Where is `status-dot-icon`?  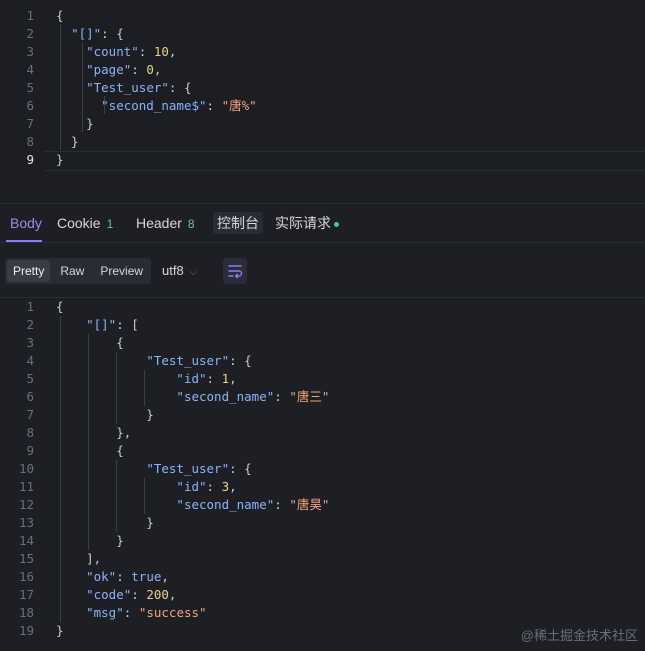 status-dot-icon is located at coordinates (336, 224).